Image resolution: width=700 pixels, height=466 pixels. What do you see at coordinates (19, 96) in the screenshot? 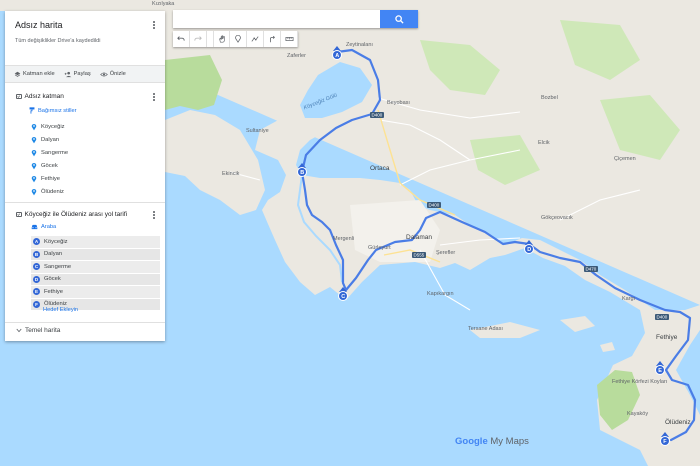
I see `layer1-checkbox` at bounding box center [19, 96].